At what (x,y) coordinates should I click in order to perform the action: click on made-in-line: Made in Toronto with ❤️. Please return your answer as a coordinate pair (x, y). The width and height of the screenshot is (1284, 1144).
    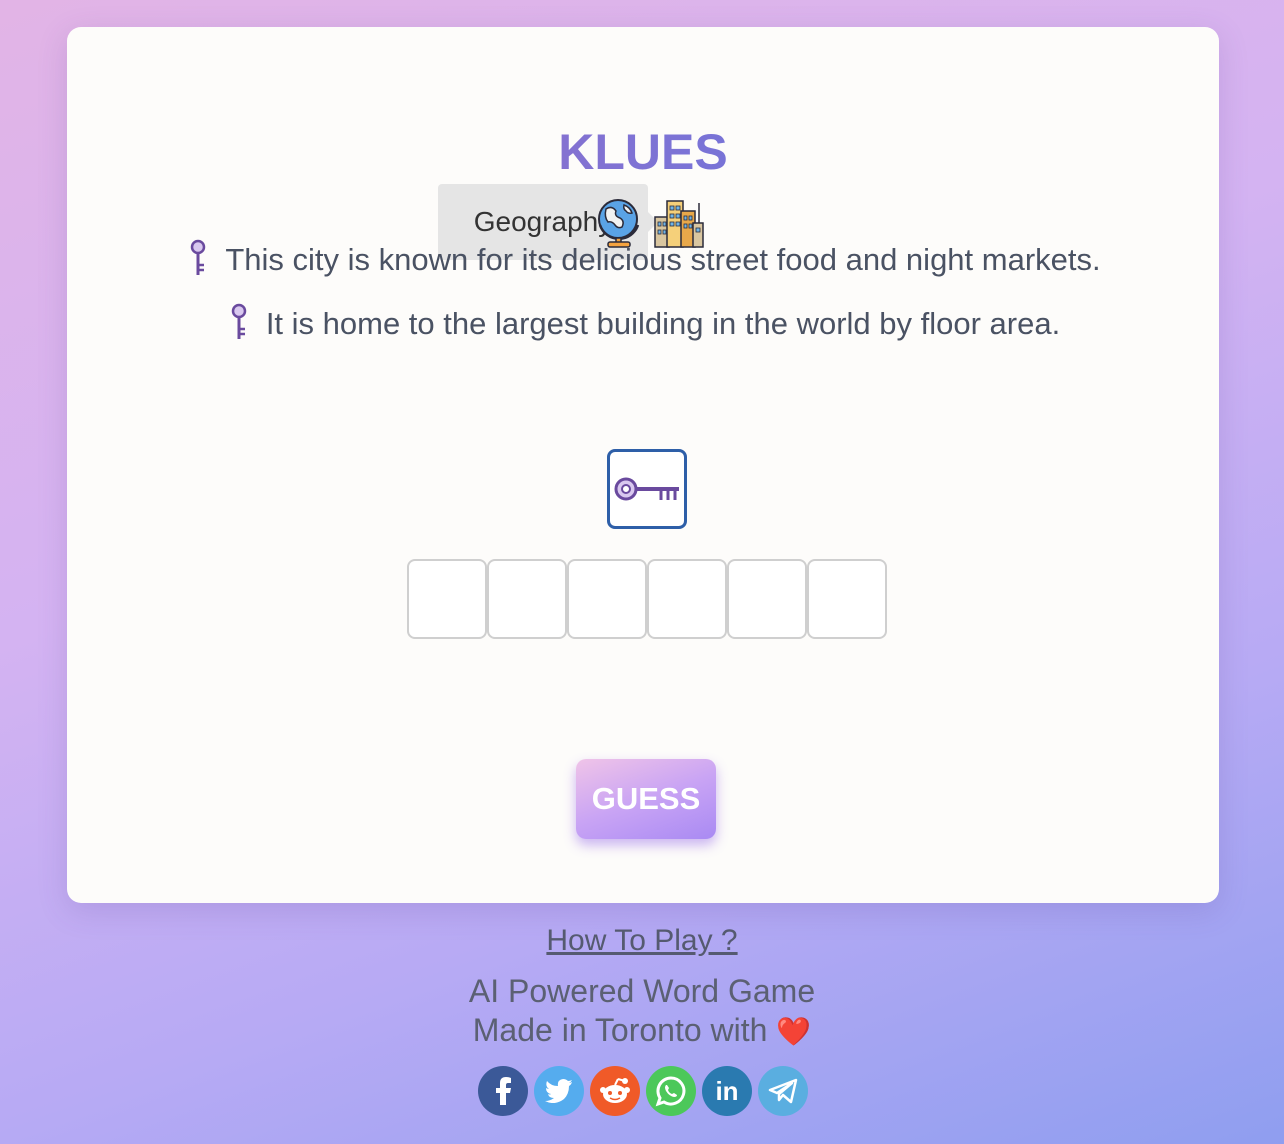
    Looking at the image, I should click on (642, 1030).